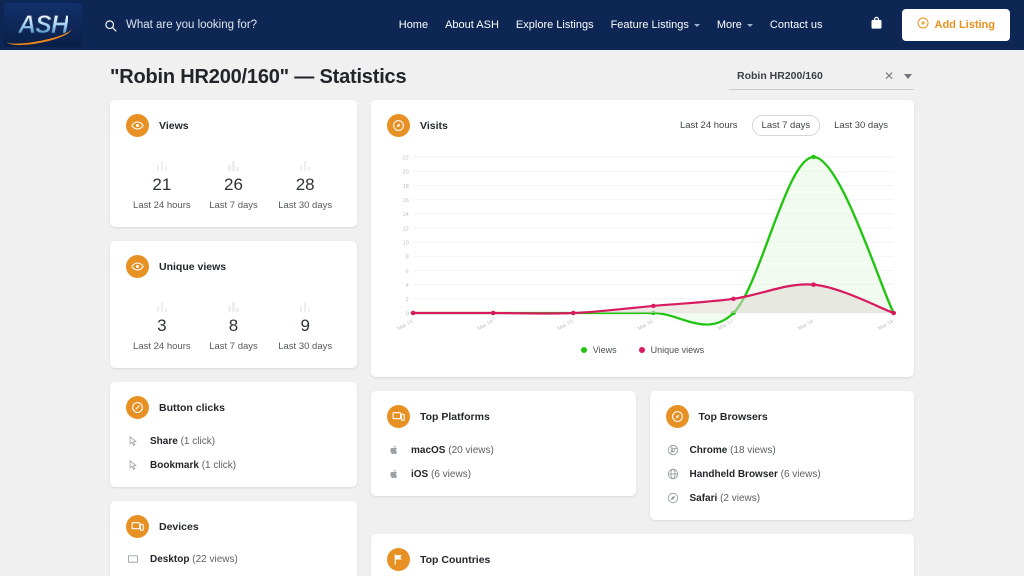  I want to click on list-item: macOS (20 views), so click(503, 450).